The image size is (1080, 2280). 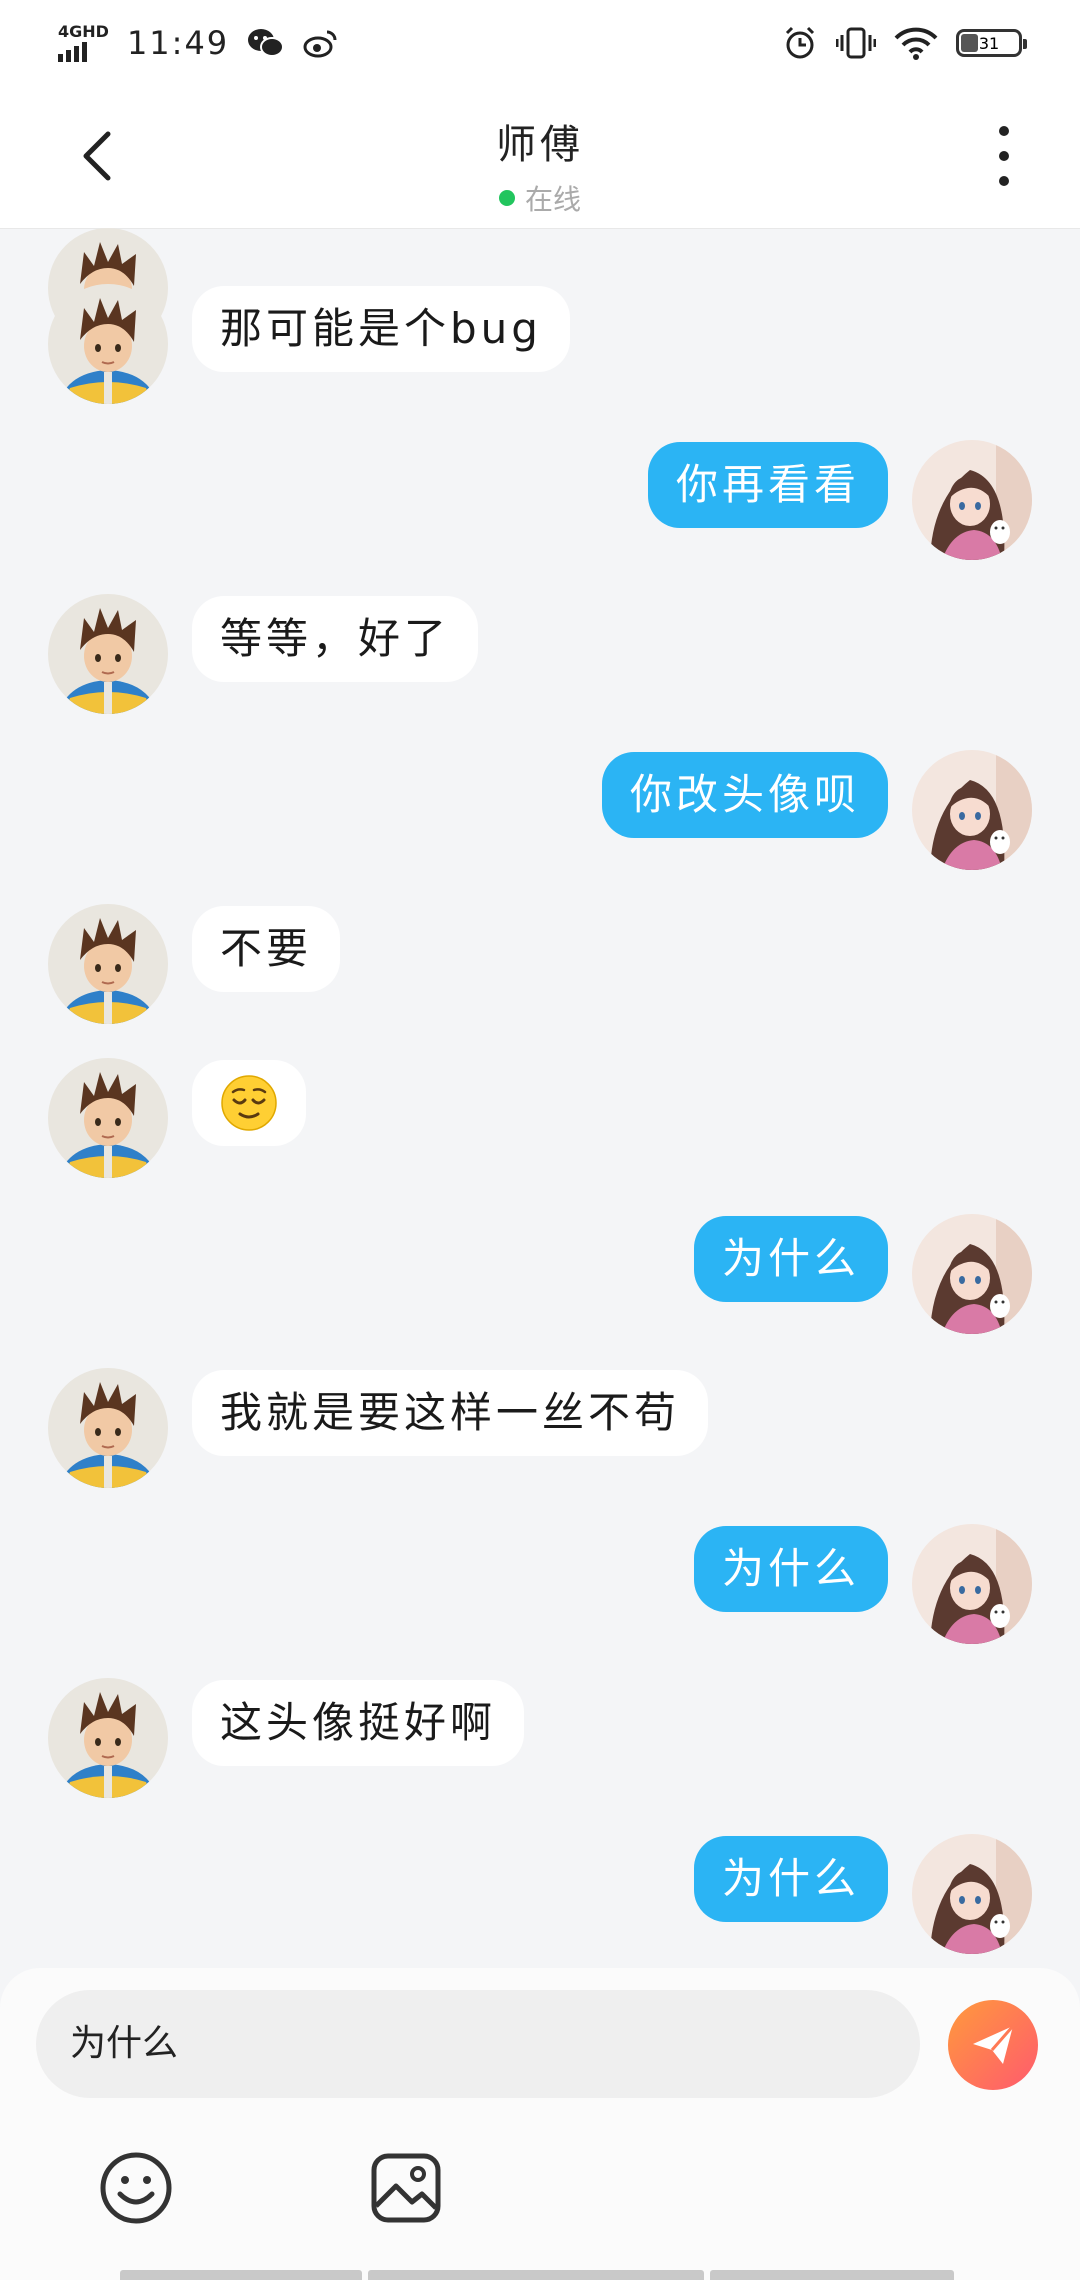 I want to click on message-text: 等等，好了, so click(x=335, y=638).